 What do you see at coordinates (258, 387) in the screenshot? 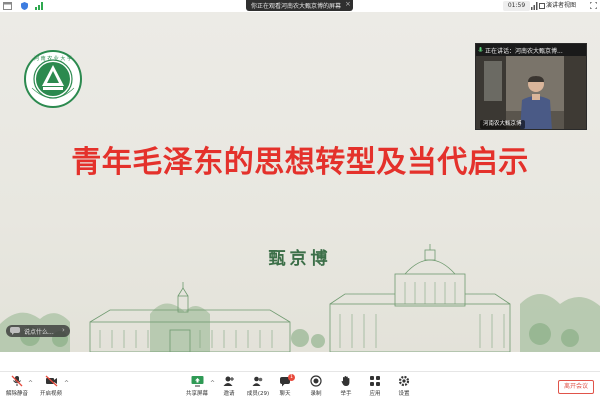
I see `members-button: 成员(29)` at bounding box center [258, 387].